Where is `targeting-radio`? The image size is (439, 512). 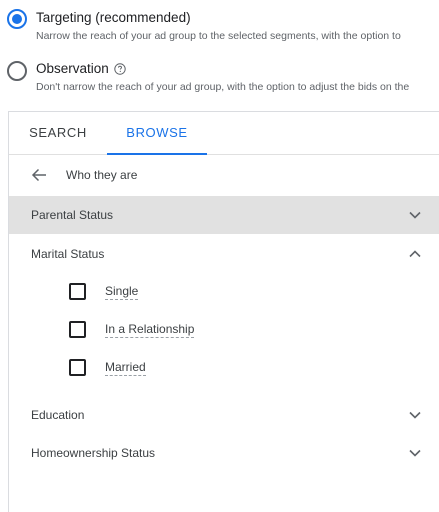 targeting-radio is located at coordinates (17, 19).